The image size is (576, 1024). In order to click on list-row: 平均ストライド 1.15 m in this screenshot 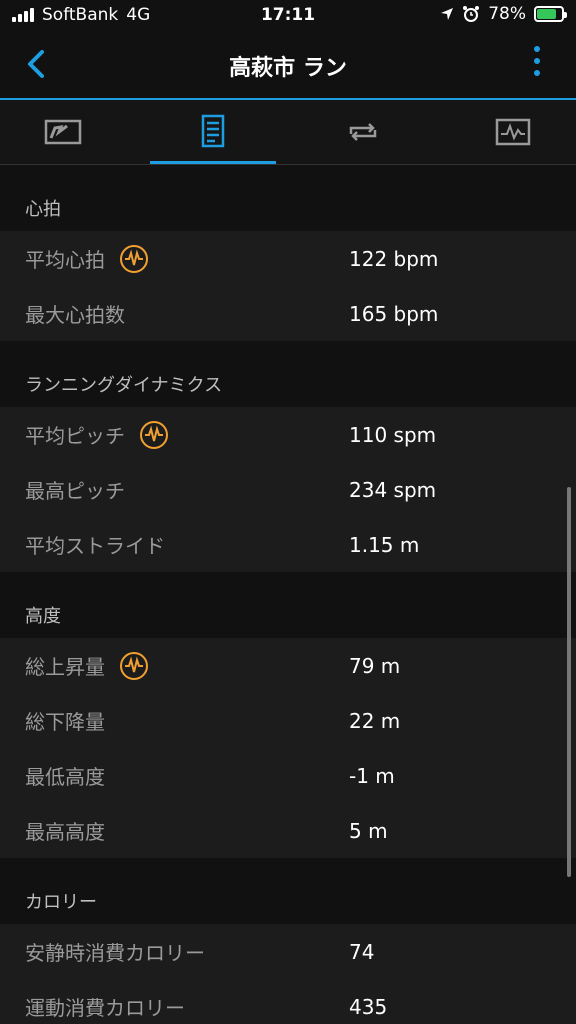, I will do `click(288, 544)`.